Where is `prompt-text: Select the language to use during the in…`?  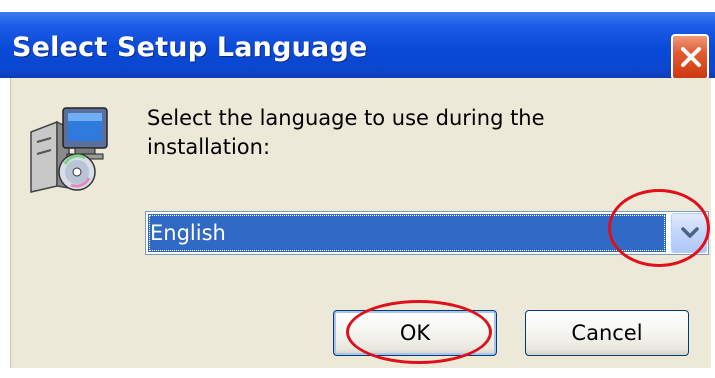
prompt-text: Select the language to use during the in… is located at coordinates (397, 133).